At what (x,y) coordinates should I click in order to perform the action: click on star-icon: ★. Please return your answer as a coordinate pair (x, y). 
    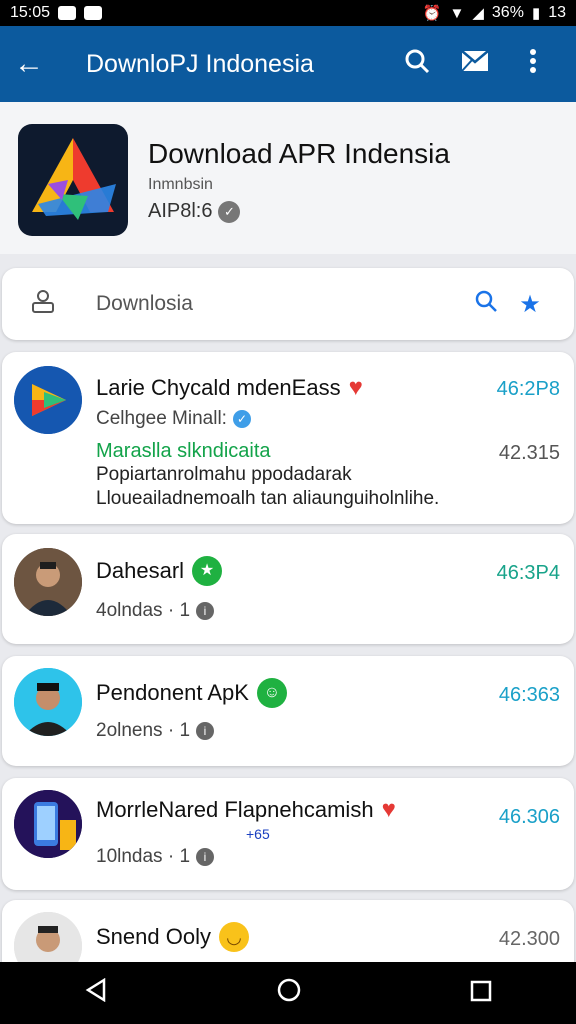
    Looking at the image, I should click on (530, 304).